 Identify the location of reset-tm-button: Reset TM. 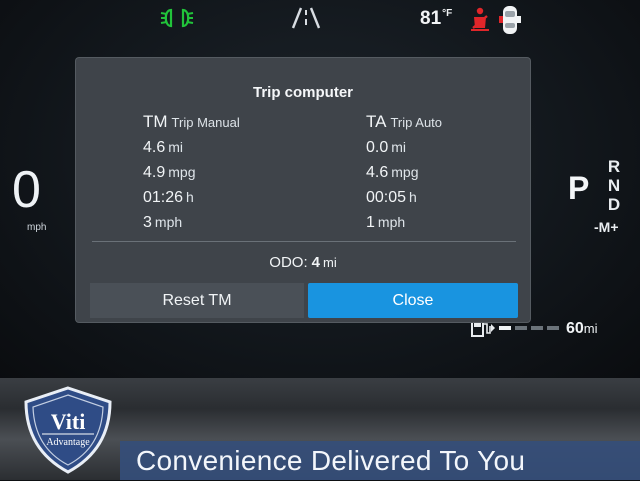
(197, 300).